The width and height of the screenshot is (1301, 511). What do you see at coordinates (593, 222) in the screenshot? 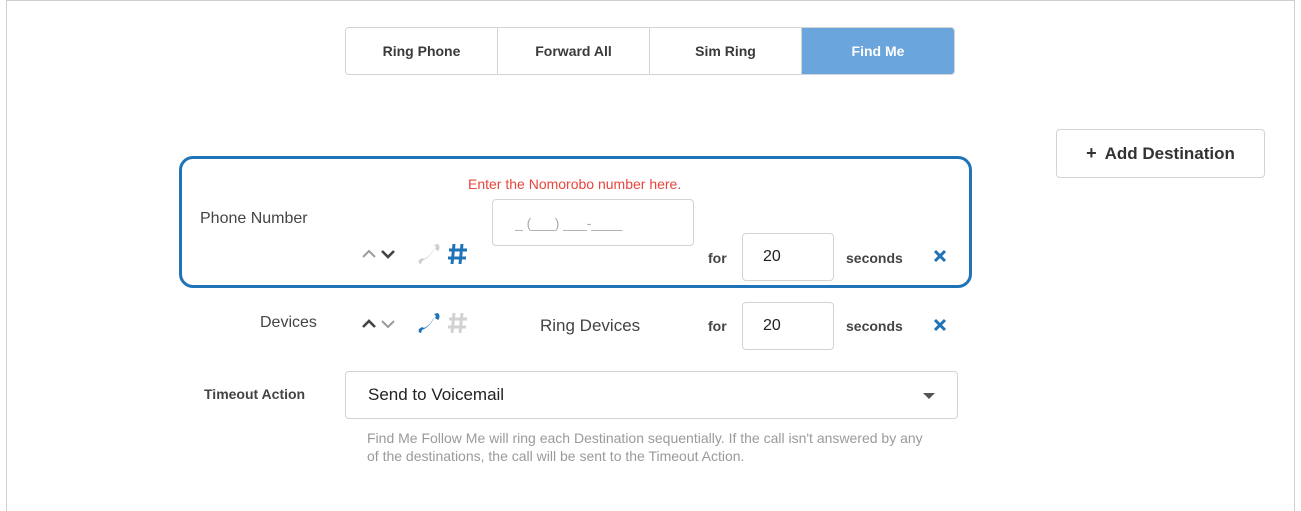
I see `phone-number-input` at bounding box center [593, 222].